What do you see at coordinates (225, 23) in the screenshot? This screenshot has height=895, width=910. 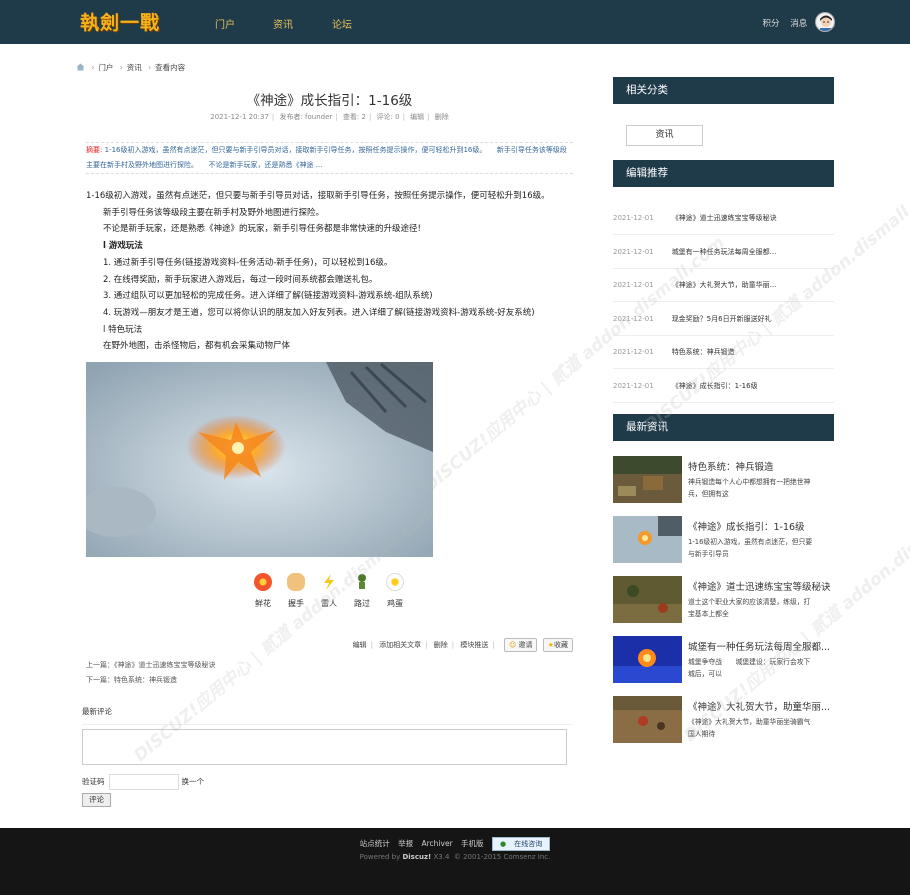 I see `nav-portal: 门户` at bounding box center [225, 23].